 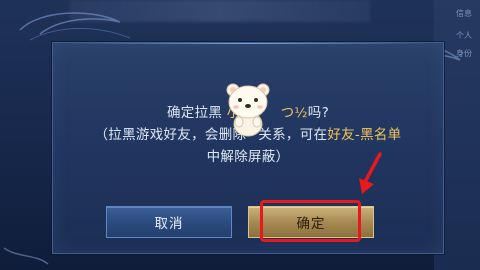 What do you see at coordinates (370, 173) in the screenshot?
I see `red-arrow-icon` at bounding box center [370, 173].